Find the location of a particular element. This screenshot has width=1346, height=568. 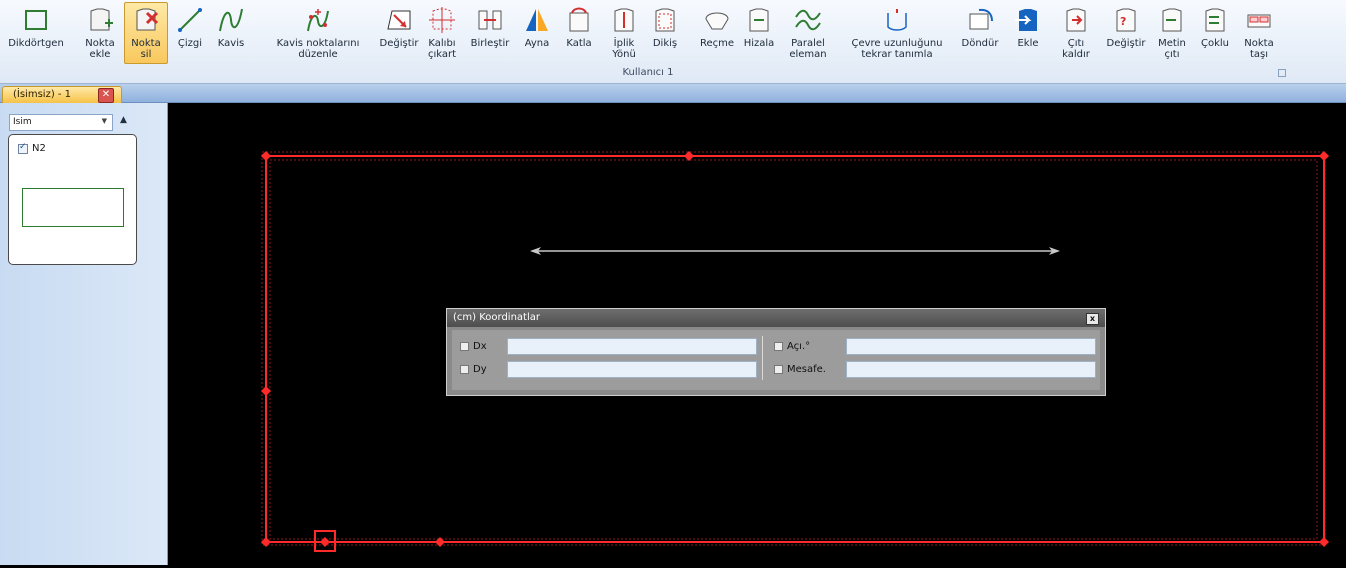

dx-input is located at coordinates (632, 346).